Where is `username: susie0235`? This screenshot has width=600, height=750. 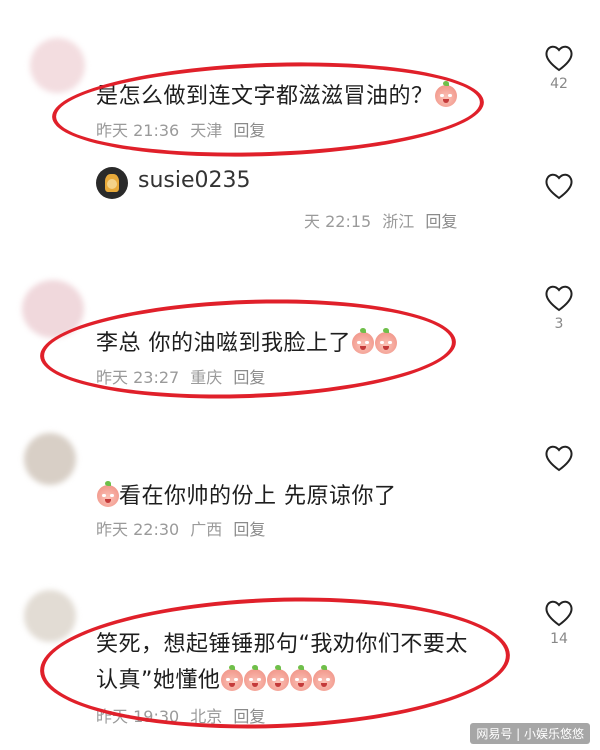 username: susie0235 is located at coordinates (194, 180).